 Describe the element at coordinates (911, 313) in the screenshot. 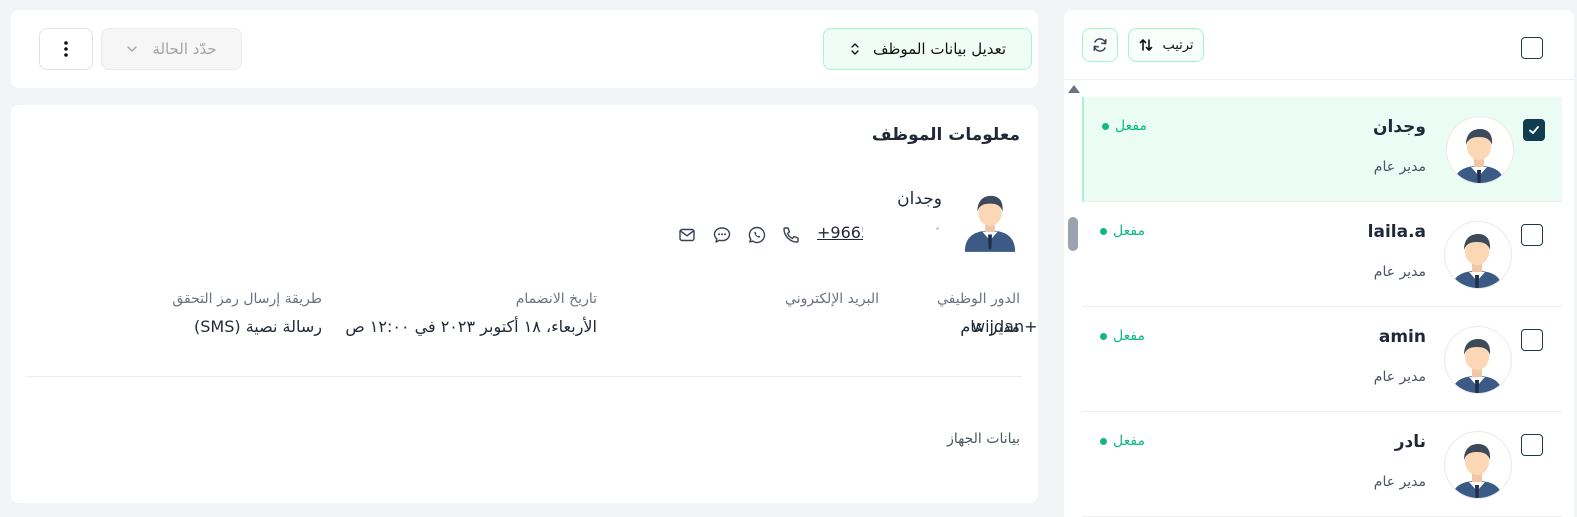

I see `field-email: البريد الإلكتروني wijdan+` at that location.